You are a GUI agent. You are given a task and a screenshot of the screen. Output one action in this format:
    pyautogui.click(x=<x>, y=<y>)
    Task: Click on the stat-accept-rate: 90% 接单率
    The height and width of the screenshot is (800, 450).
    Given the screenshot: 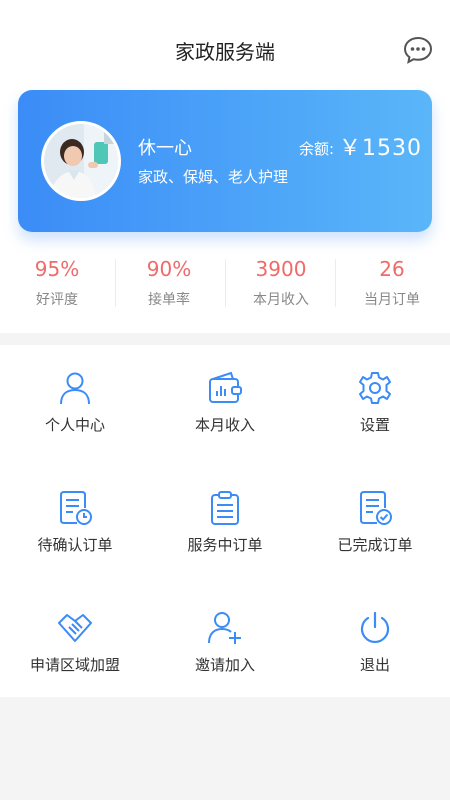 What is the action you would take?
    pyautogui.click(x=169, y=285)
    